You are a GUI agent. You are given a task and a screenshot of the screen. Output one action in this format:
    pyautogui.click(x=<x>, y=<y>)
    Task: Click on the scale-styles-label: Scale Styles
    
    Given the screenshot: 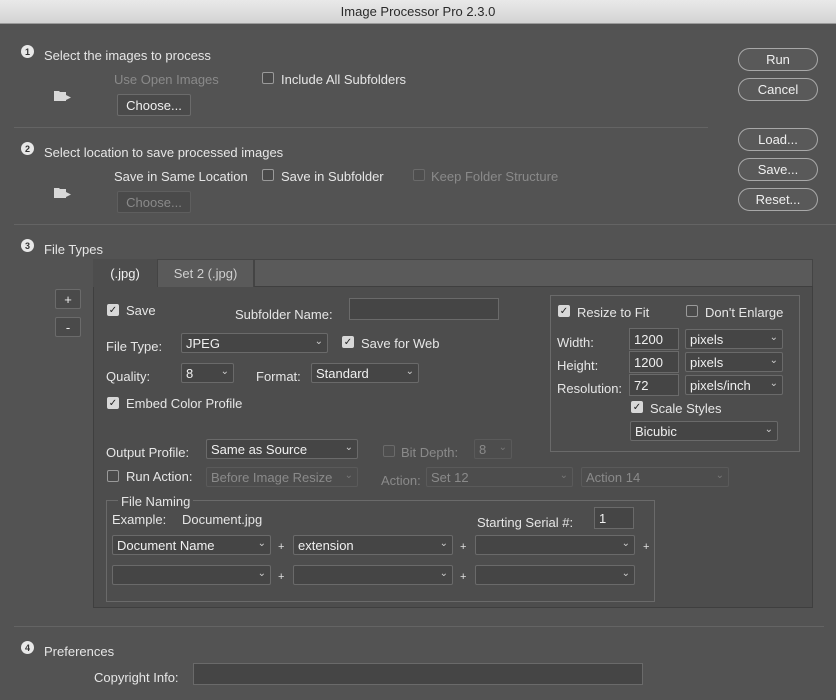 What is the action you would take?
    pyautogui.click(x=686, y=408)
    